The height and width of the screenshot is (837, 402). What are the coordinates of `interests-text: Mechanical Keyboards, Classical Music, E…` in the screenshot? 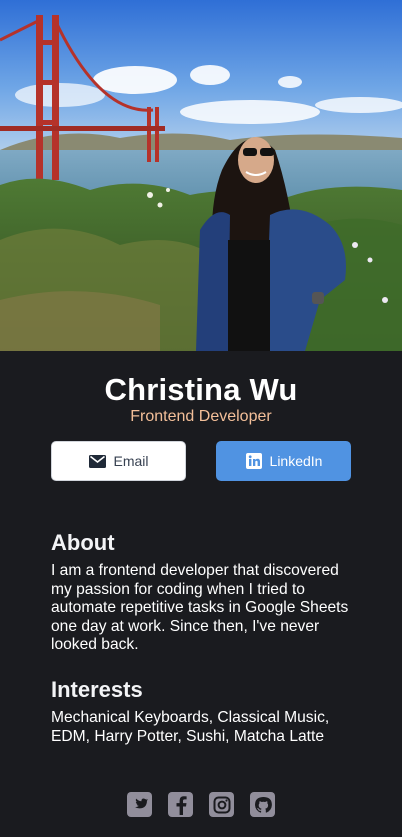 It's located at (190, 727).